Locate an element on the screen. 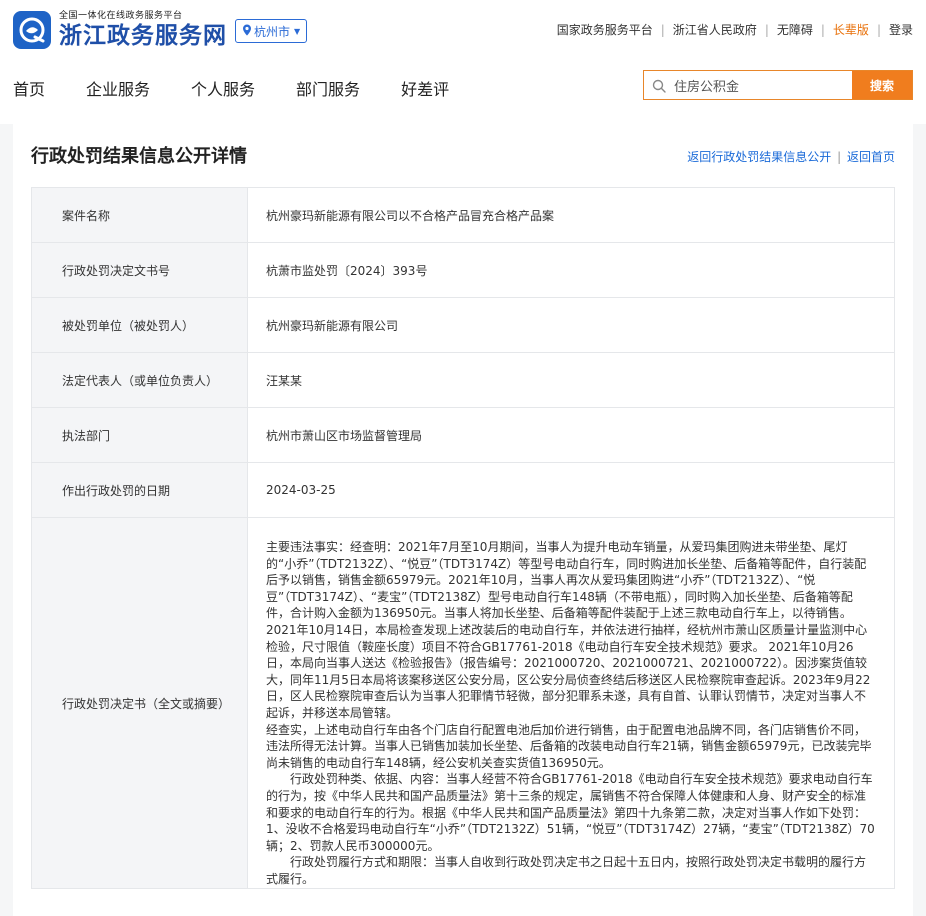 Image resolution: width=926 pixels, height=916 pixels. city-name: 杭州市 is located at coordinates (272, 31).